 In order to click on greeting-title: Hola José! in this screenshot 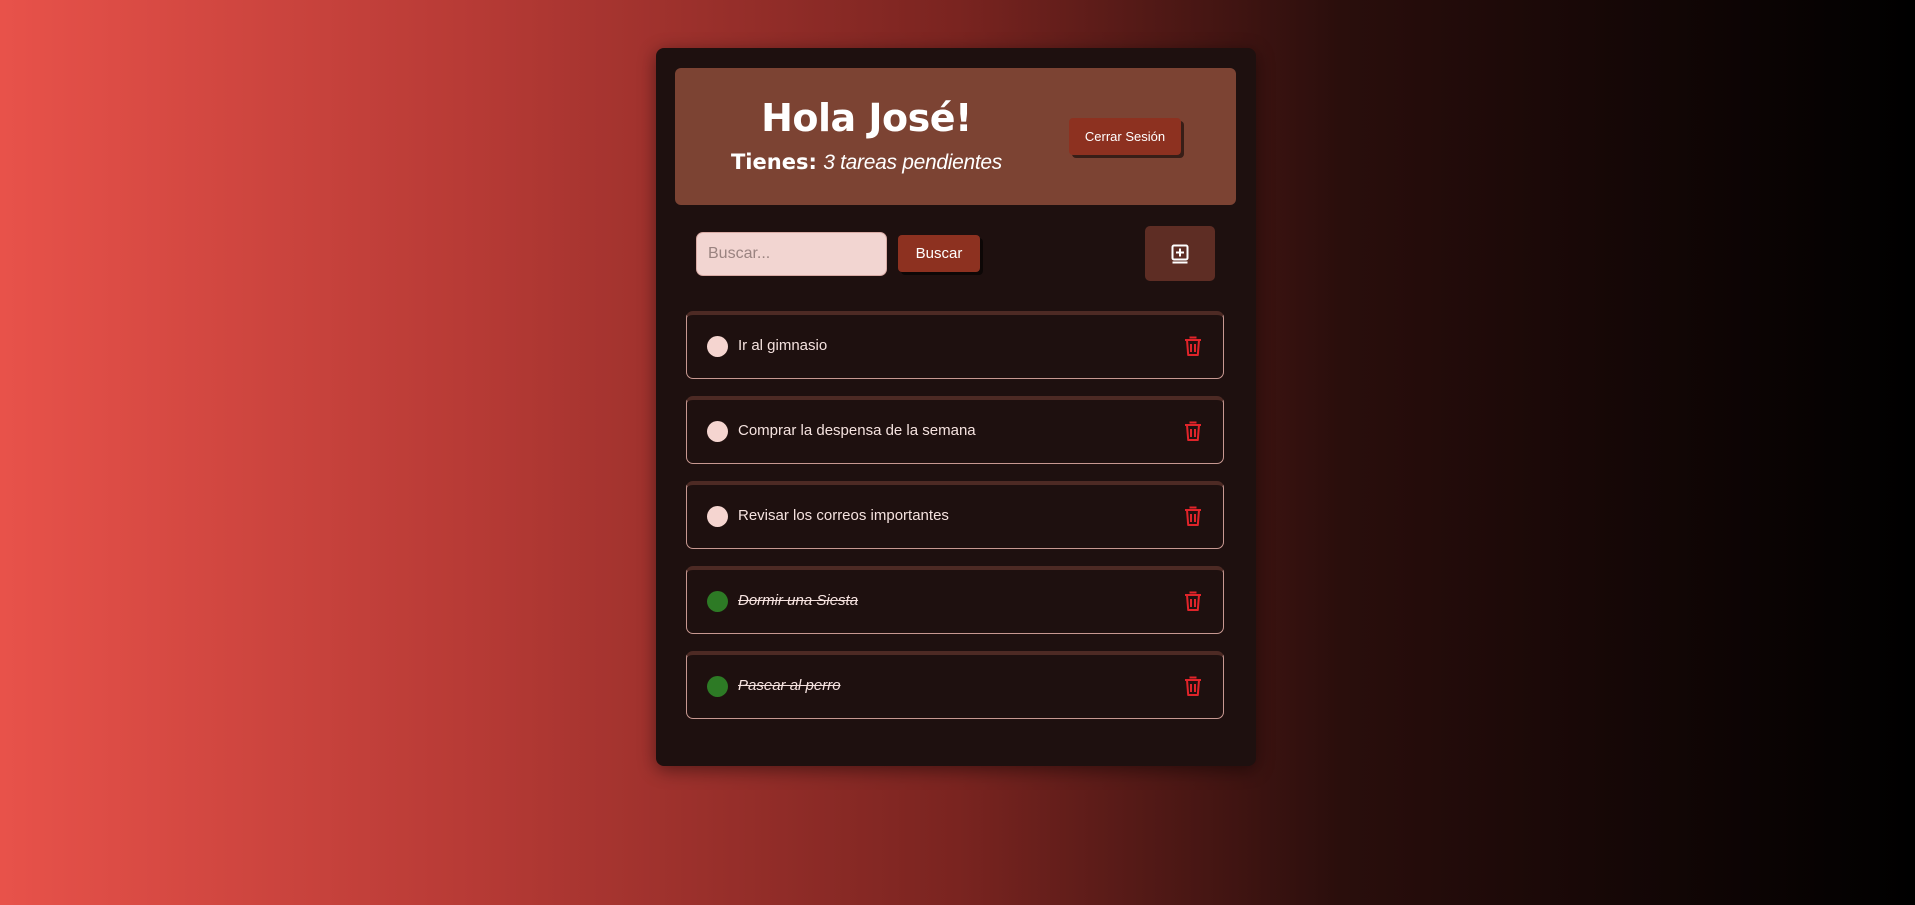, I will do `click(866, 118)`.